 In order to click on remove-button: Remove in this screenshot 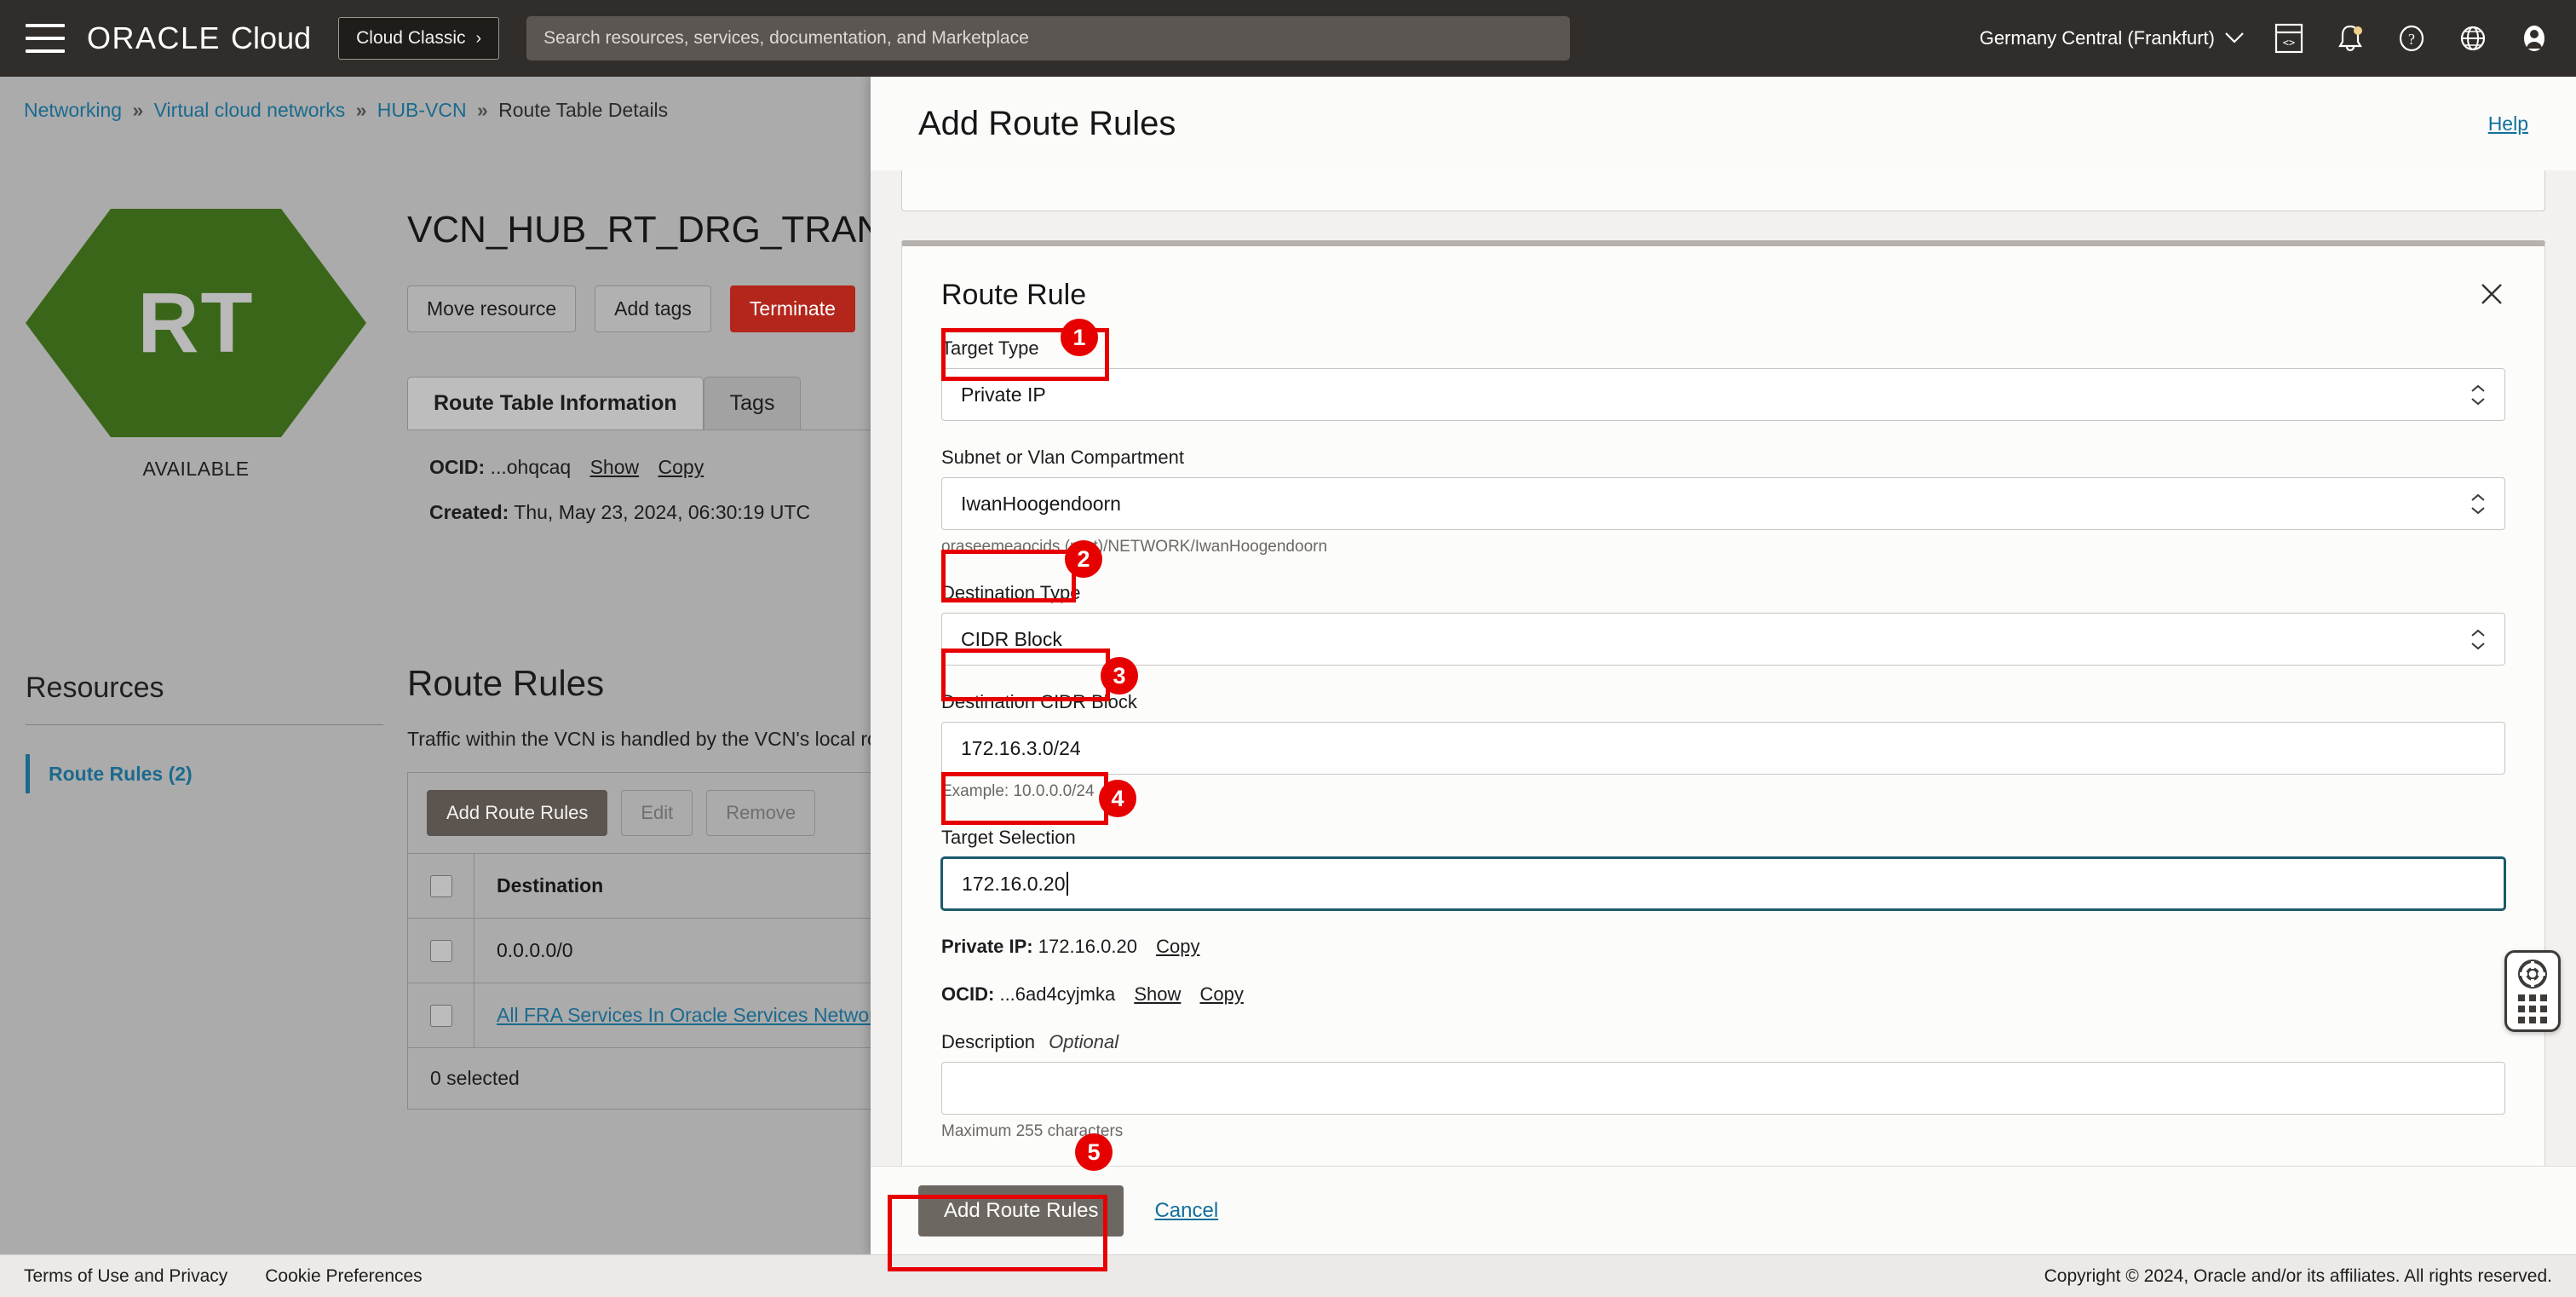, I will do `click(761, 813)`.